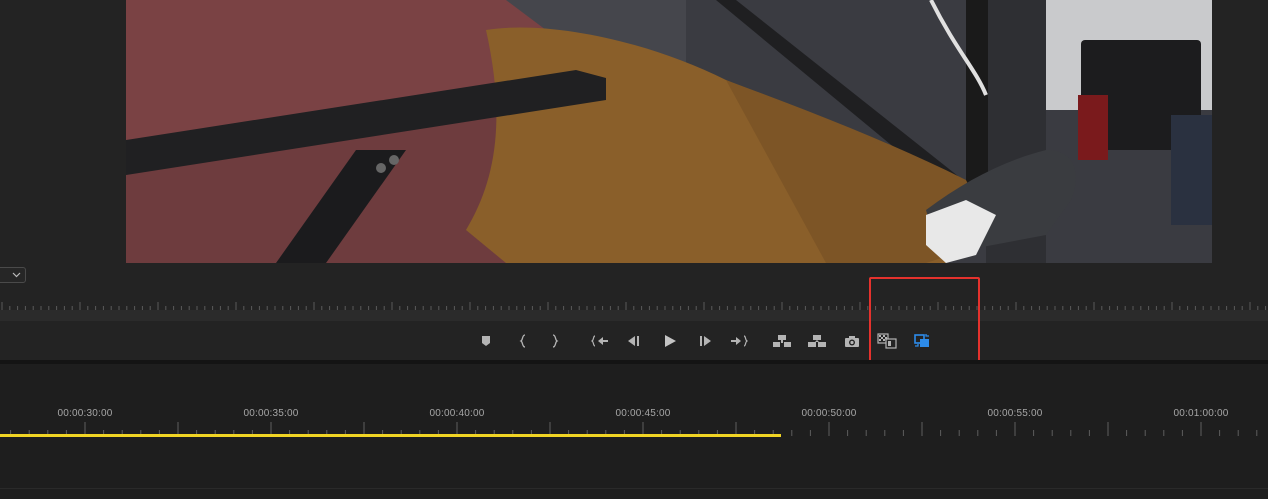 This screenshot has height=499, width=1268. I want to click on comparison-view-button, so click(887, 341).